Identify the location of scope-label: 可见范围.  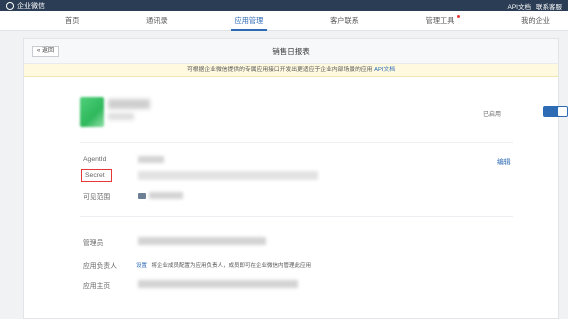
(97, 197).